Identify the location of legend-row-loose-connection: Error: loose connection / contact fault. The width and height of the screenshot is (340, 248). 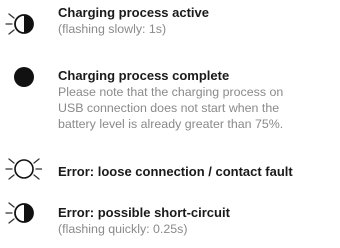
(170, 171).